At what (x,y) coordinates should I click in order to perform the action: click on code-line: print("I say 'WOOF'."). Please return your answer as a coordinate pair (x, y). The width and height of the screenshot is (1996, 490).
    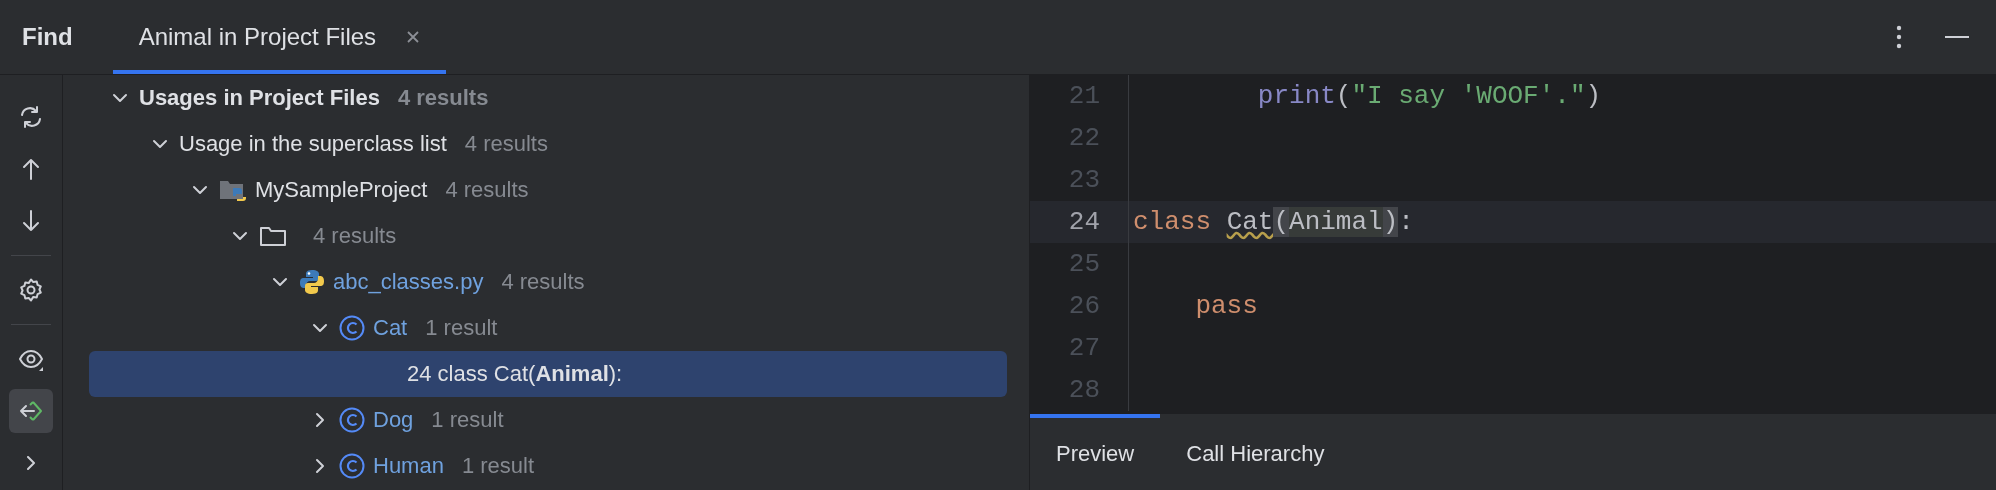
    Looking at the image, I should click on (1429, 96).